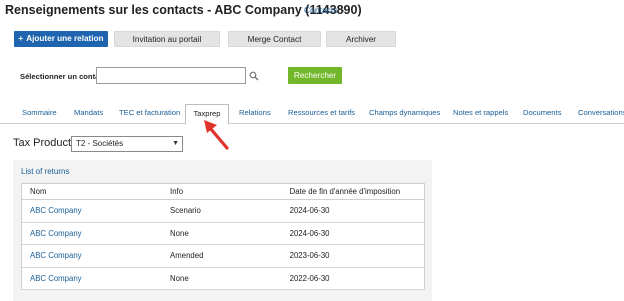  I want to click on add-relation-button: + Ajouter une relation, so click(61, 39).